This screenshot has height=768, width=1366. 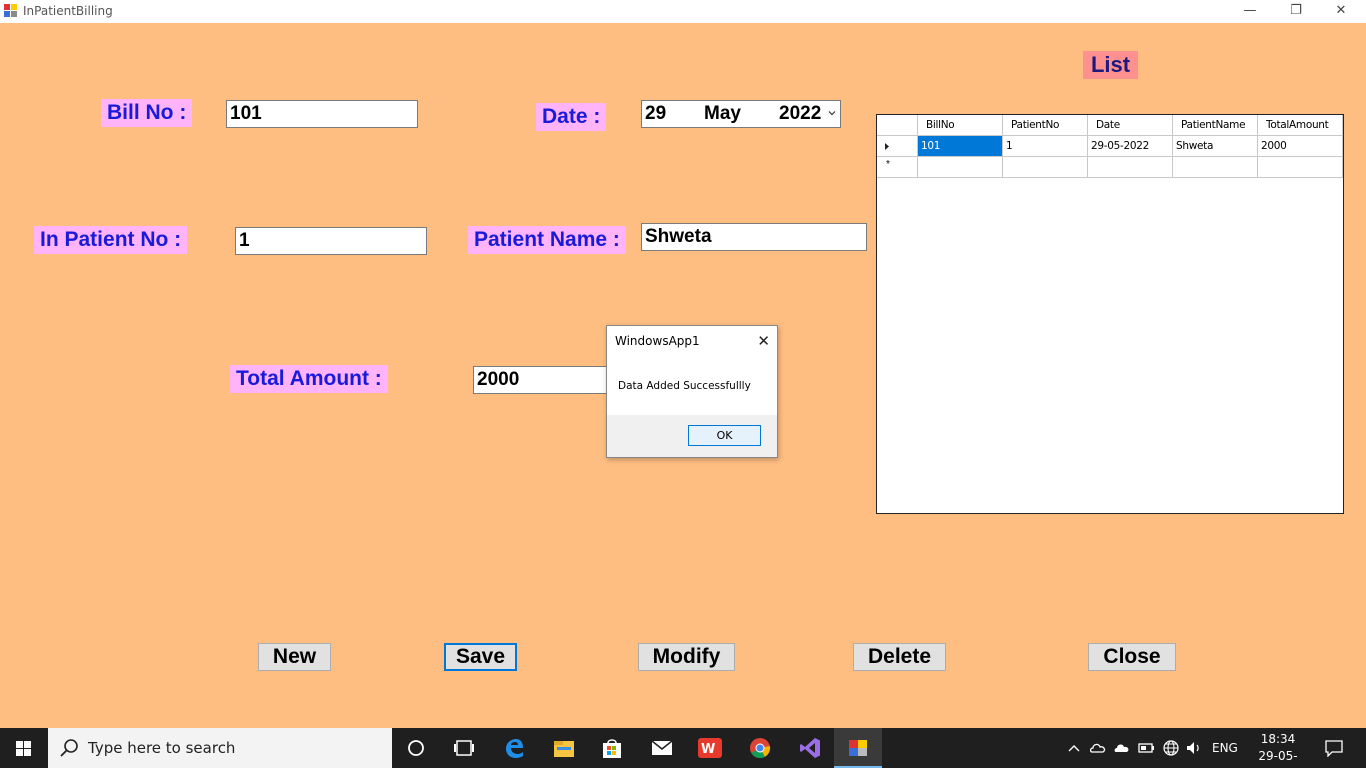 I want to click on volume-icon, so click(x=1194, y=748).